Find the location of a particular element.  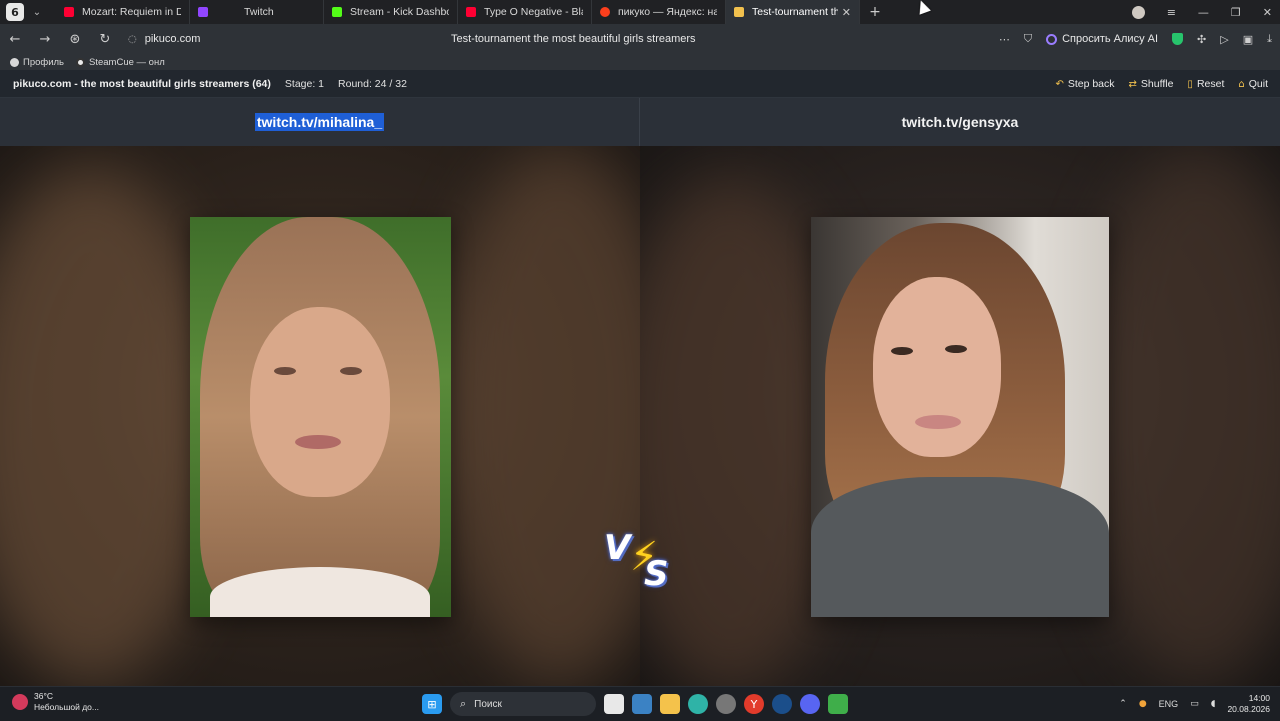

tray-chevron-icon: ⌃ is located at coordinates (1123, 704).